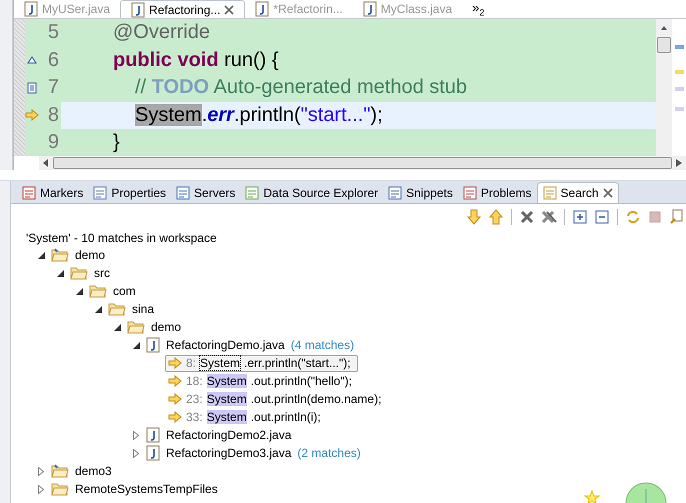 The image size is (686, 503). What do you see at coordinates (102, 273) in the screenshot?
I see `tree-item-label: src` at bounding box center [102, 273].